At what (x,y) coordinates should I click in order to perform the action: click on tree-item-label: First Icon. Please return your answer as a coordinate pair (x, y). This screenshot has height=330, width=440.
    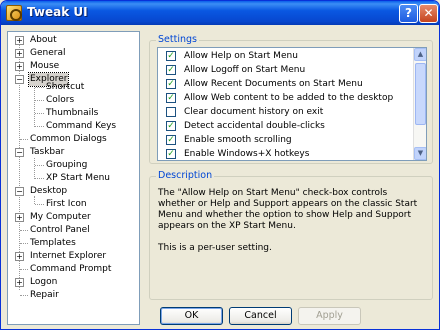
    Looking at the image, I should click on (66, 204).